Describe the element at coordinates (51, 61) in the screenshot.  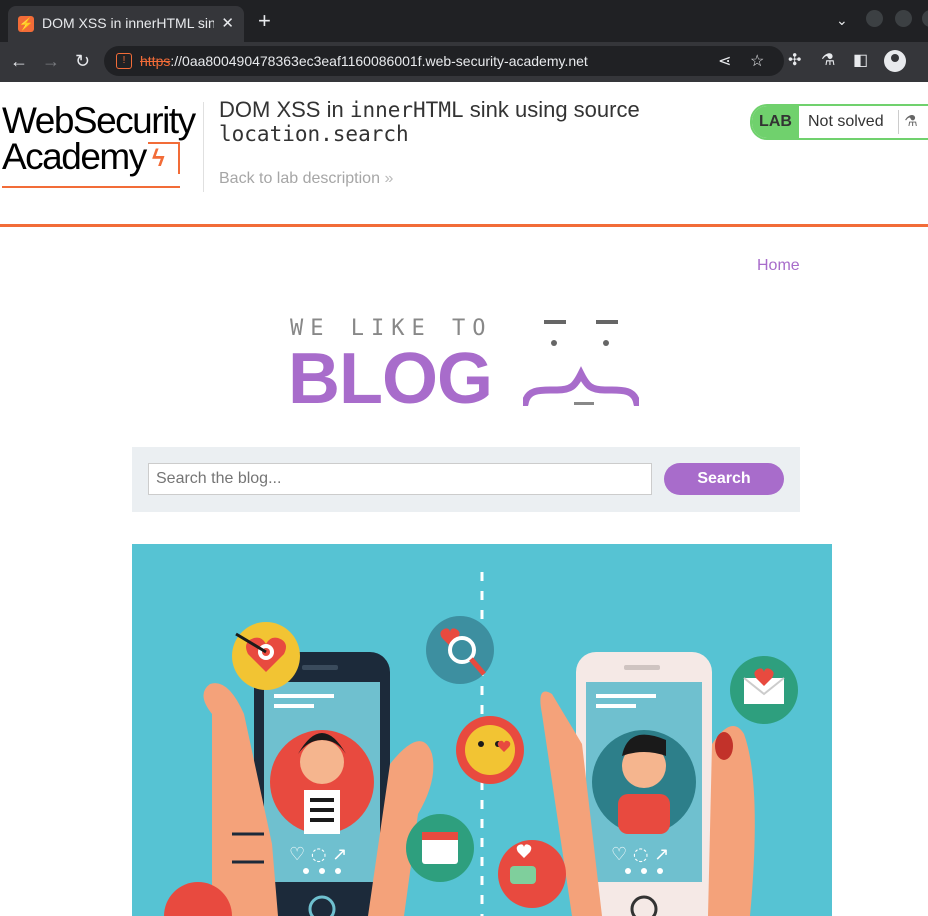
I see `forward-arrow-icon: →` at that location.